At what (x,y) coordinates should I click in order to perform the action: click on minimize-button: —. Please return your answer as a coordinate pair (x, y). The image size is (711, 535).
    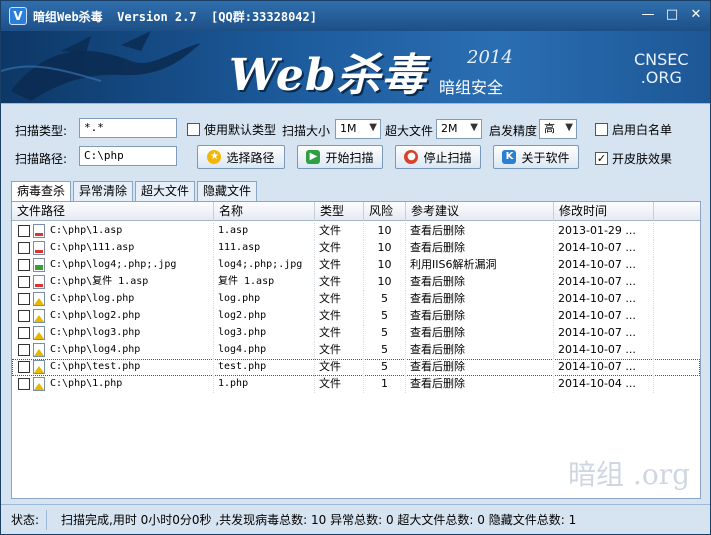
    Looking at the image, I should click on (648, 15).